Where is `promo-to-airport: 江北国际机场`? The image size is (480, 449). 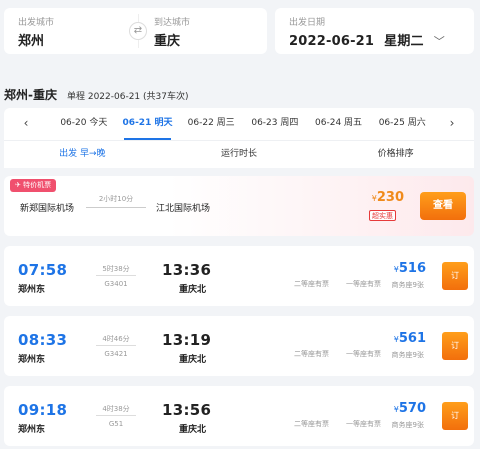 promo-to-airport: 江北国际机场 is located at coordinates (183, 209).